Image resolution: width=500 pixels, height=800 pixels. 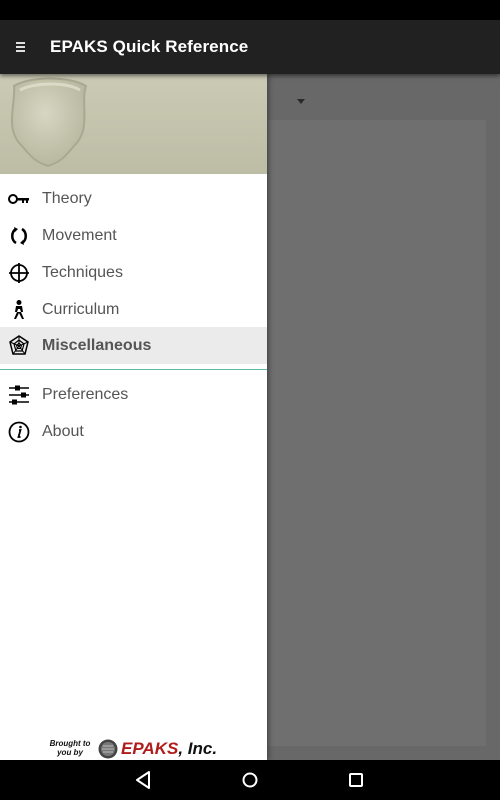 I want to click on nav-item-miscellaneous: Miscellaneous, so click(x=133, y=345).